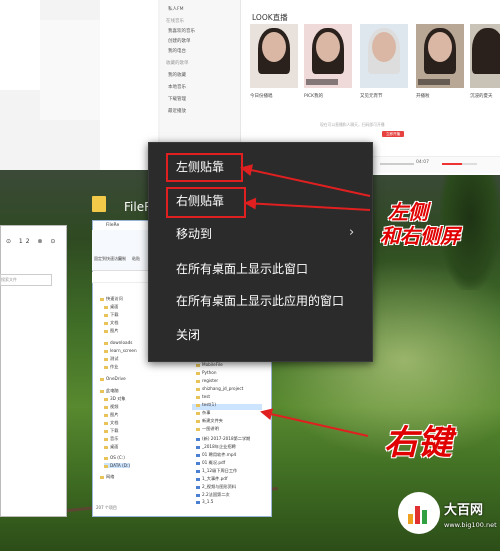  Describe the element at coordinates (206, 202) in the screenshot. I see `highlight-box-snap-right` at that location.